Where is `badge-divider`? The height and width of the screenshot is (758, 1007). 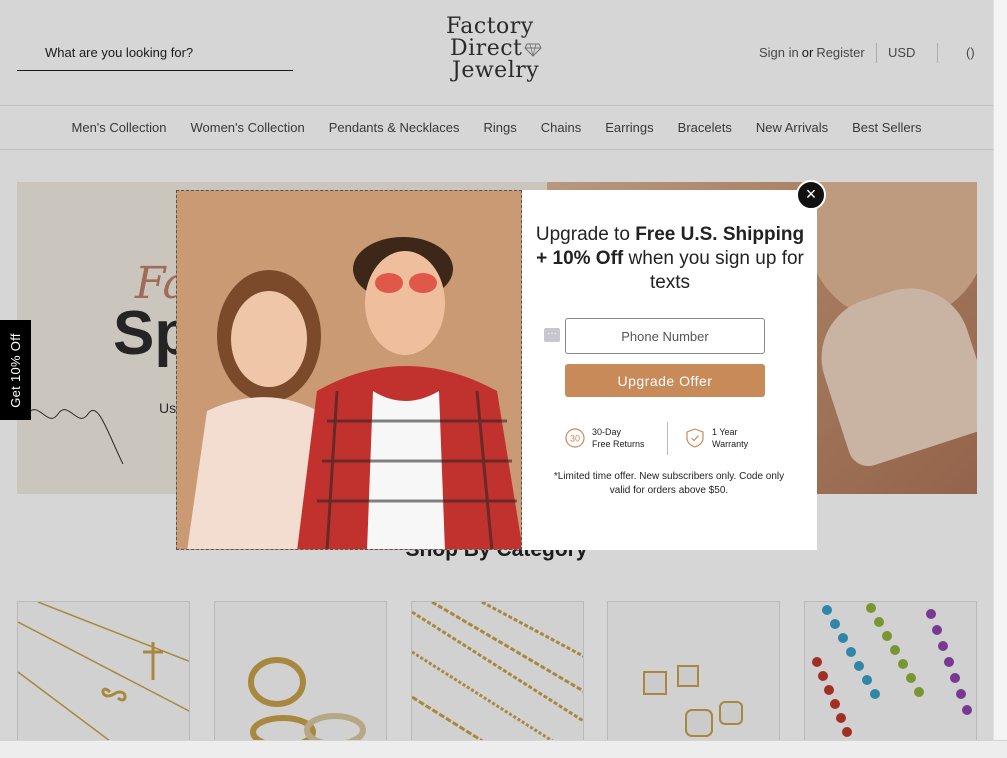
badge-divider is located at coordinates (667, 438).